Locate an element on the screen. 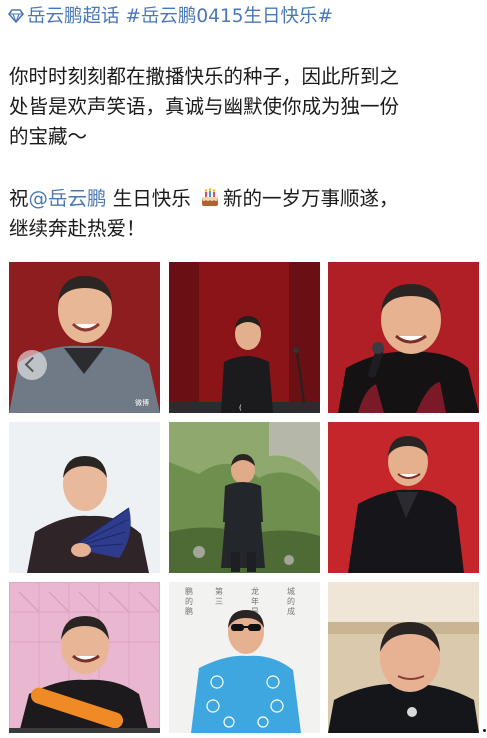 The height and width of the screenshot is (738, 487). super-topic-link: 岳云鹏超话 is located at coordinates (73, 16).